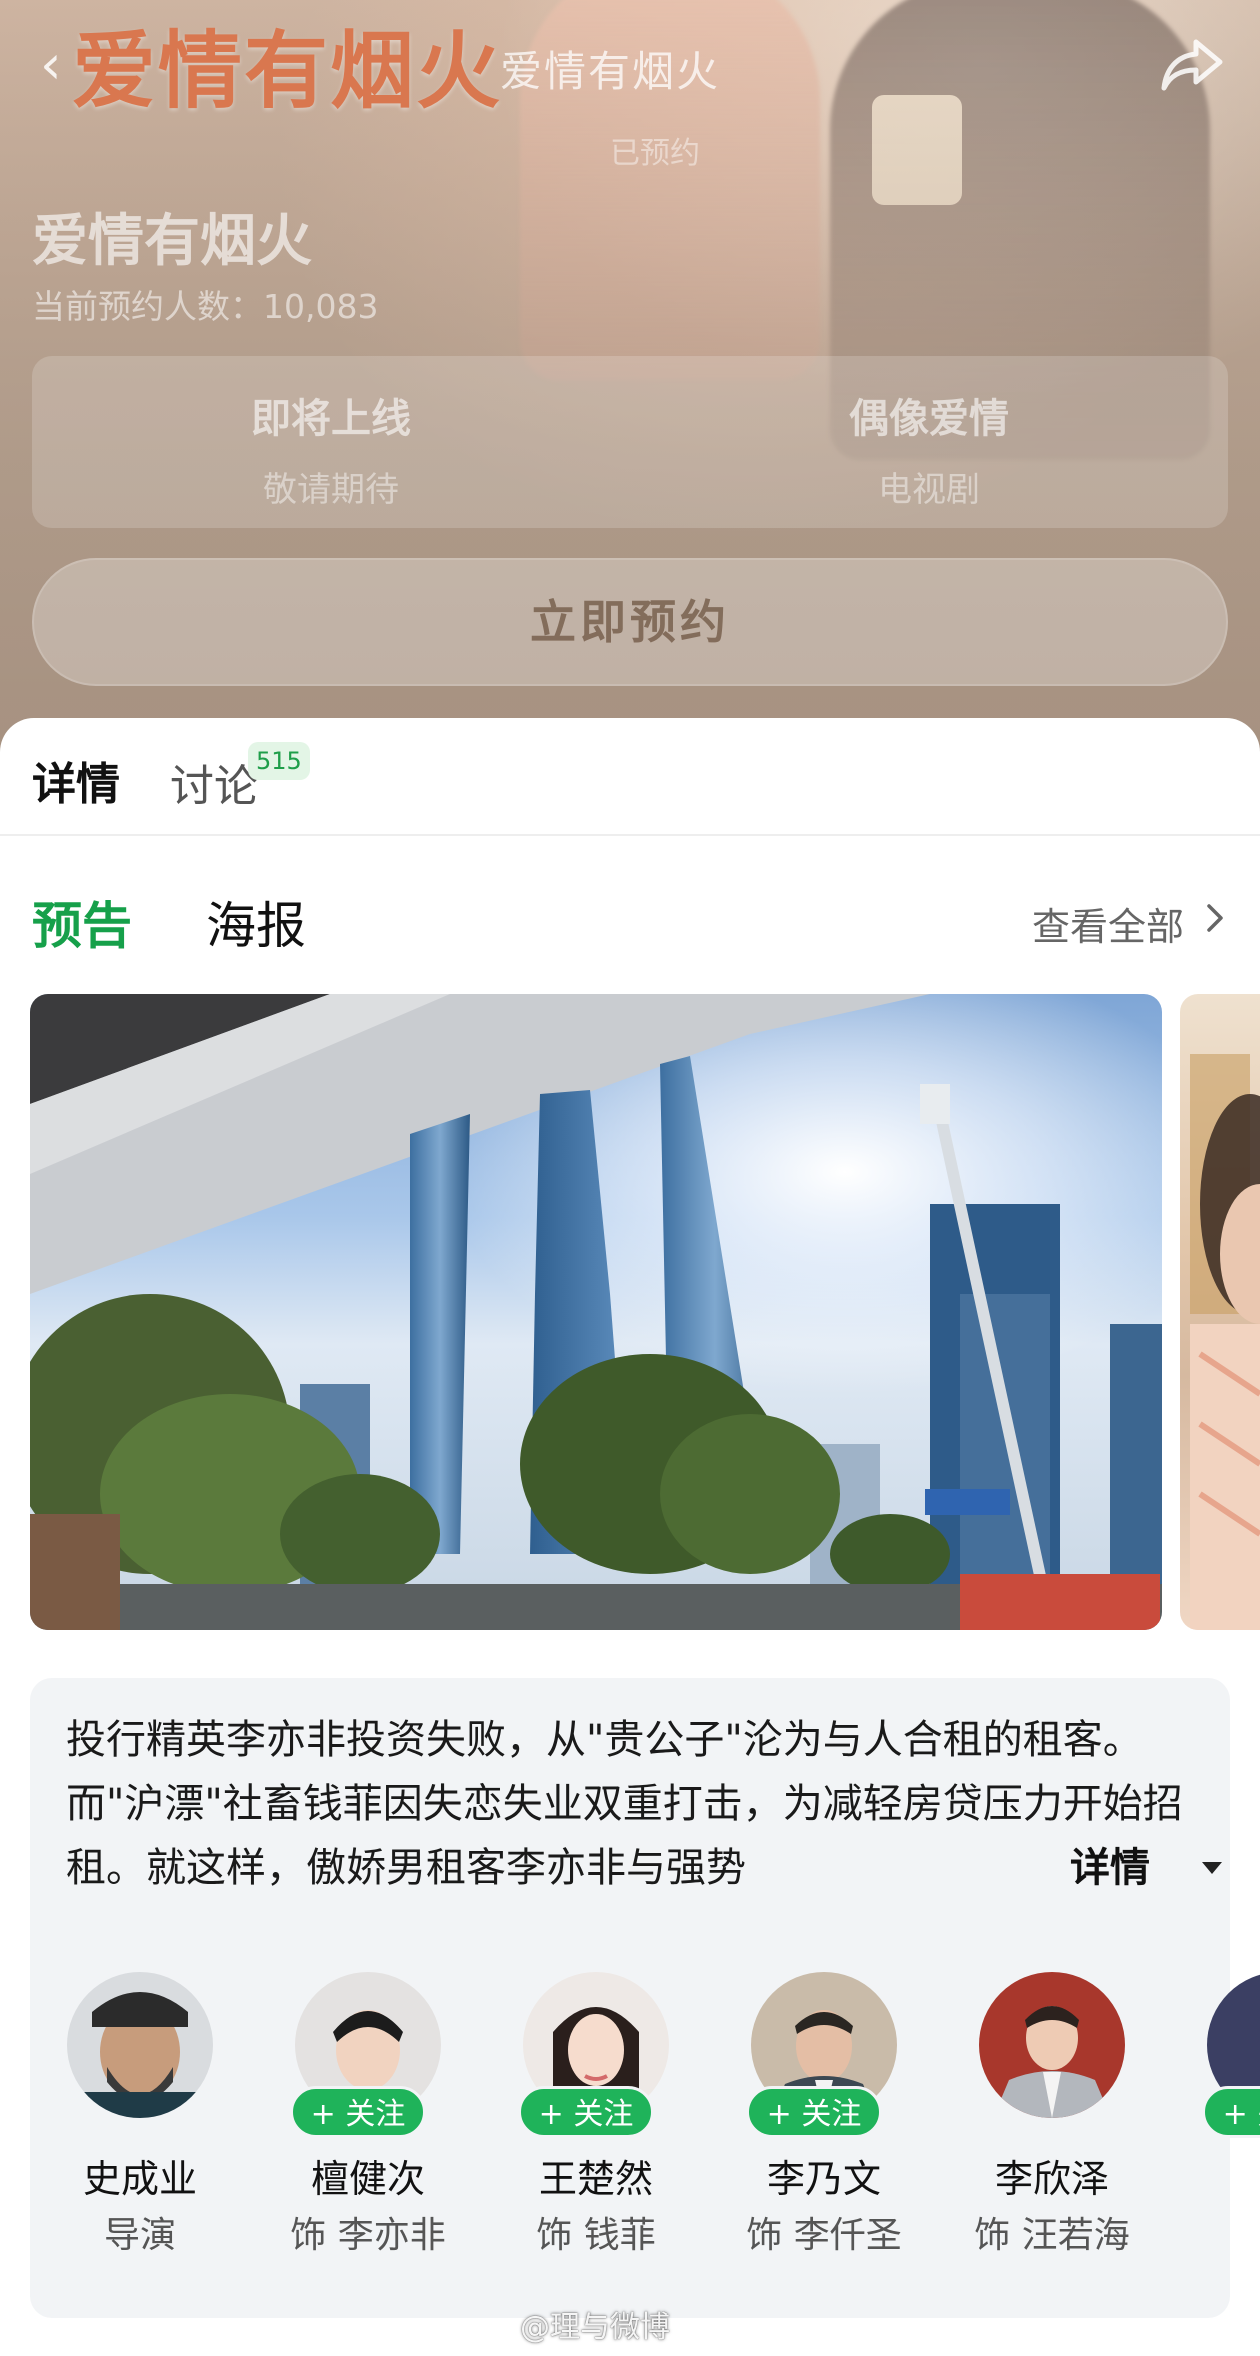 This screenshot has width=1260, height=2356. What do you see at coordinates (139, 2235) in the screenshot?
I see `cast-role: 导演` at bounding box center [139, 2235].